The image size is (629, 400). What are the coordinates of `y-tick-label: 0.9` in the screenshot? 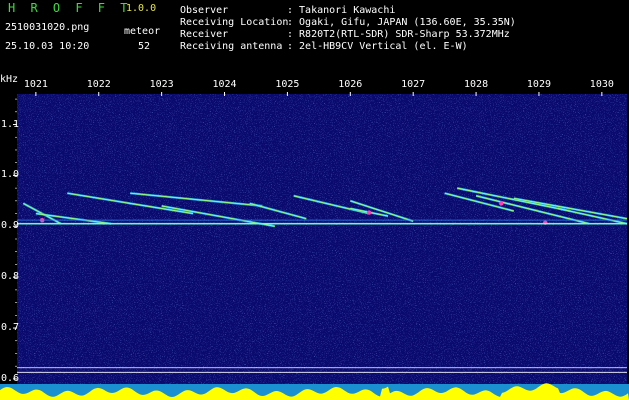 It's located at (10, 226).